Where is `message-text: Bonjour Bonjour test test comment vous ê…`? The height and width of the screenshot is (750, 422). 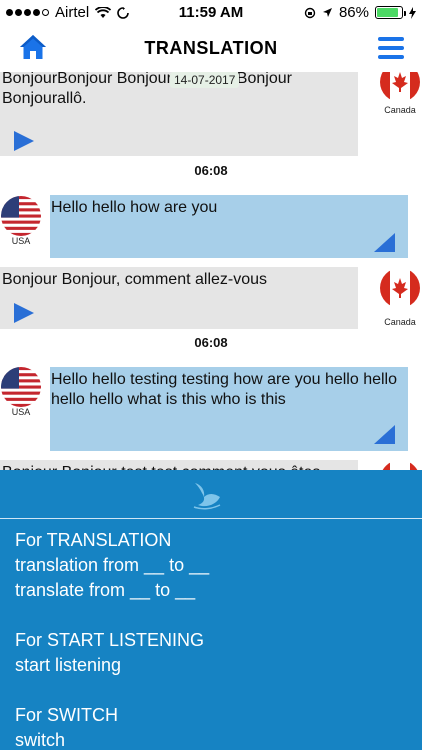 message-text: Bonjour Bonjour test test comment vous ê… is located at coordinates (179, 465).